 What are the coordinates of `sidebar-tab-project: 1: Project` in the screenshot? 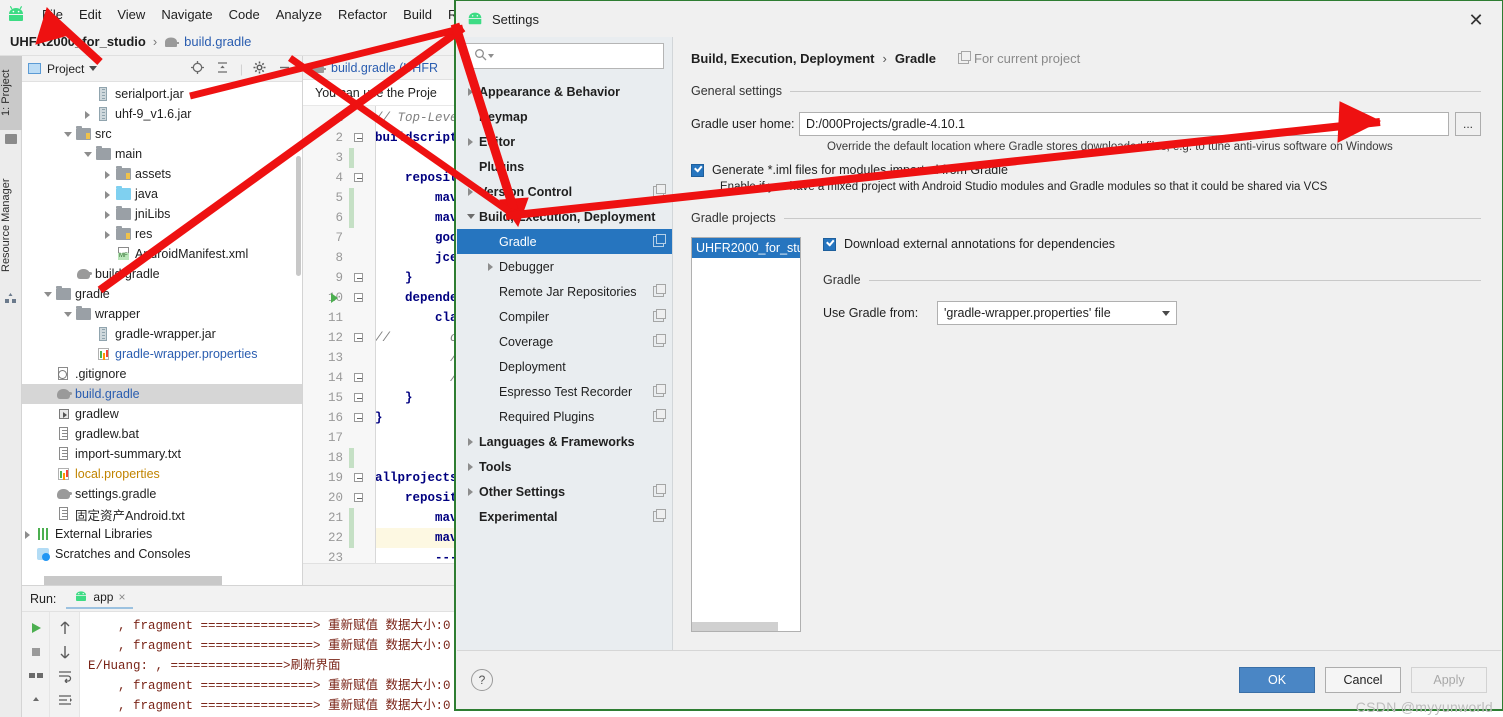 It's located at (11, 93).